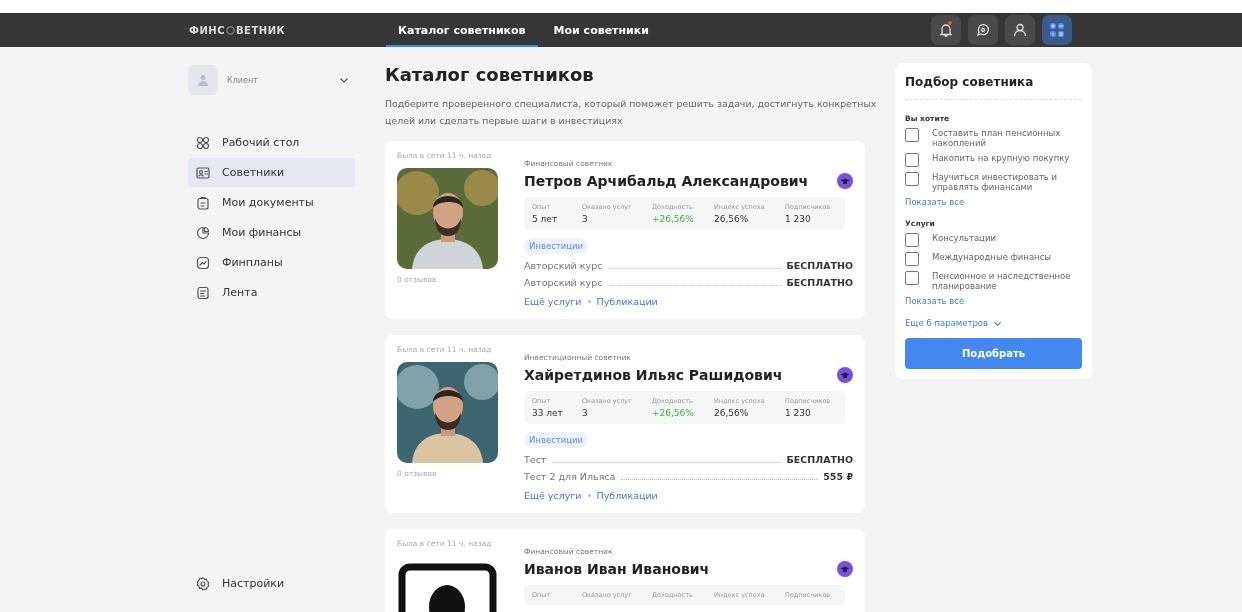 The width and height of the screenshot is (1242, 612). Describe the element at coordinates (203, 292) in the screenshot. I see `document-icon` at that location.